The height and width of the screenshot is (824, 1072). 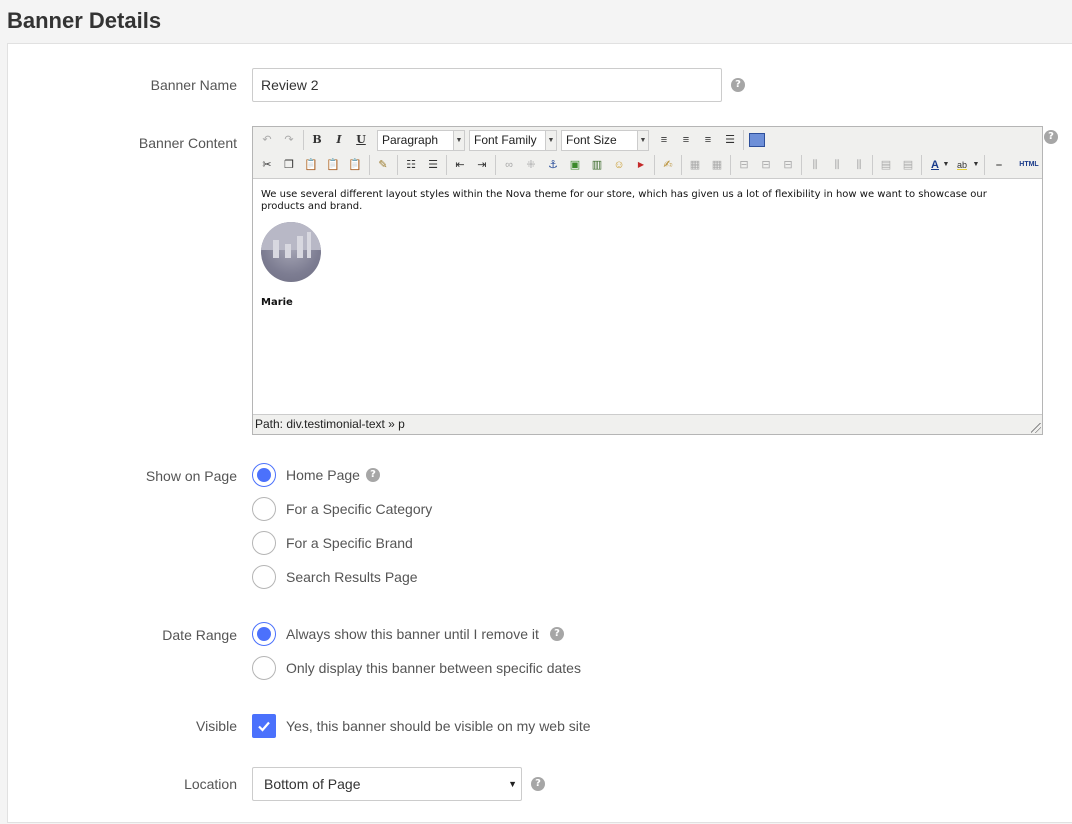 What do you see at coordinates (575, 165) in the screenshot?
I see `image-icon: ▣` at bounding box center [575, 165].